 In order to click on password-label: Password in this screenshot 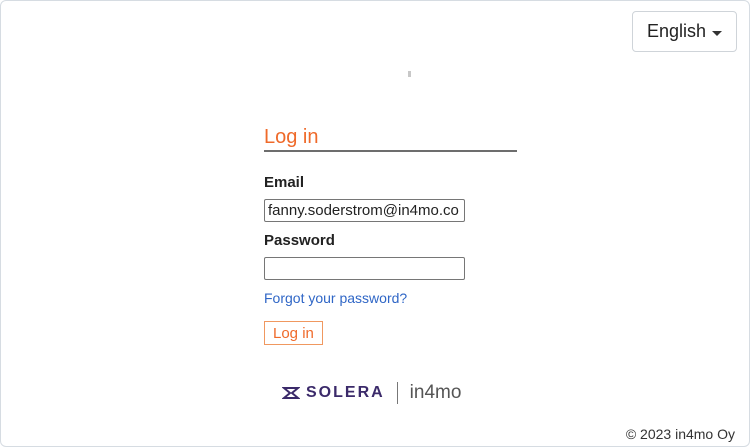, I will do `click(299, 240)`.